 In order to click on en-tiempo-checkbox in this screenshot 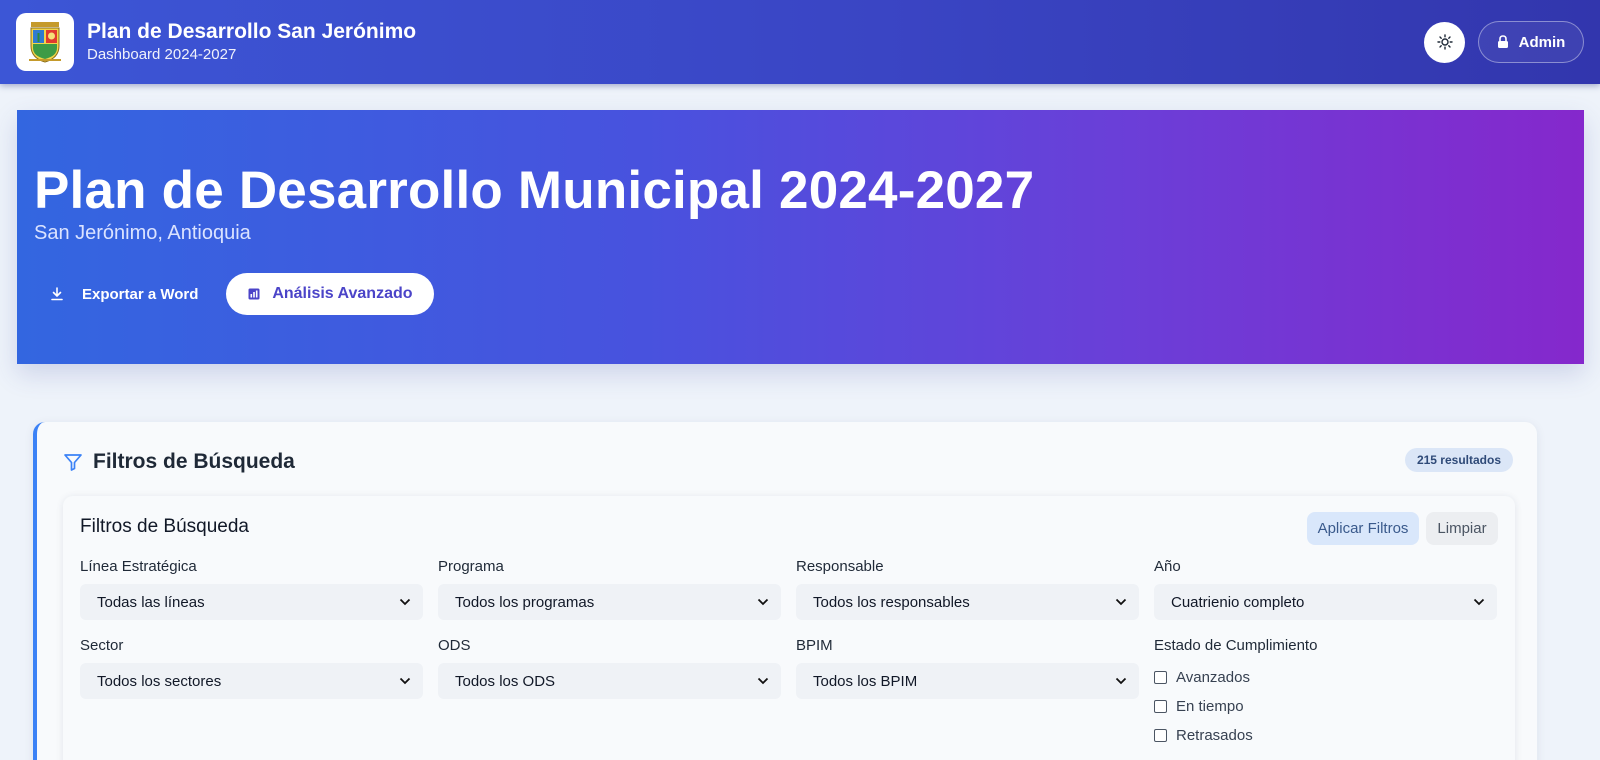, I will do `click(1160, 706)`.